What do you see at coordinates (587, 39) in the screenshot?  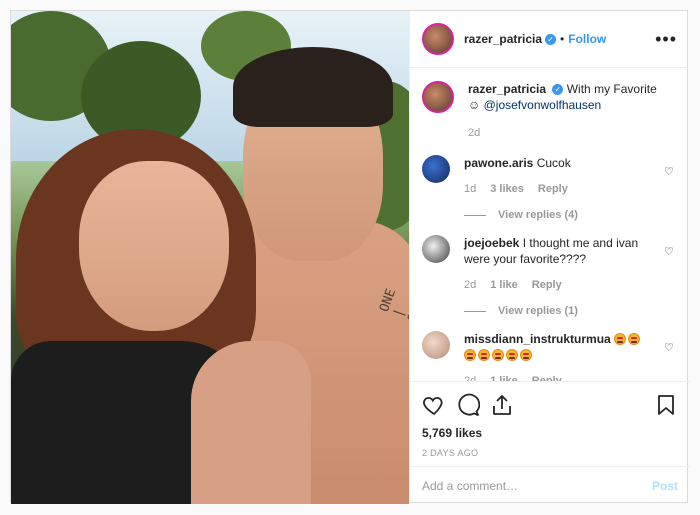 I see `follow-button: Follow` at bounding box center [587, 39].